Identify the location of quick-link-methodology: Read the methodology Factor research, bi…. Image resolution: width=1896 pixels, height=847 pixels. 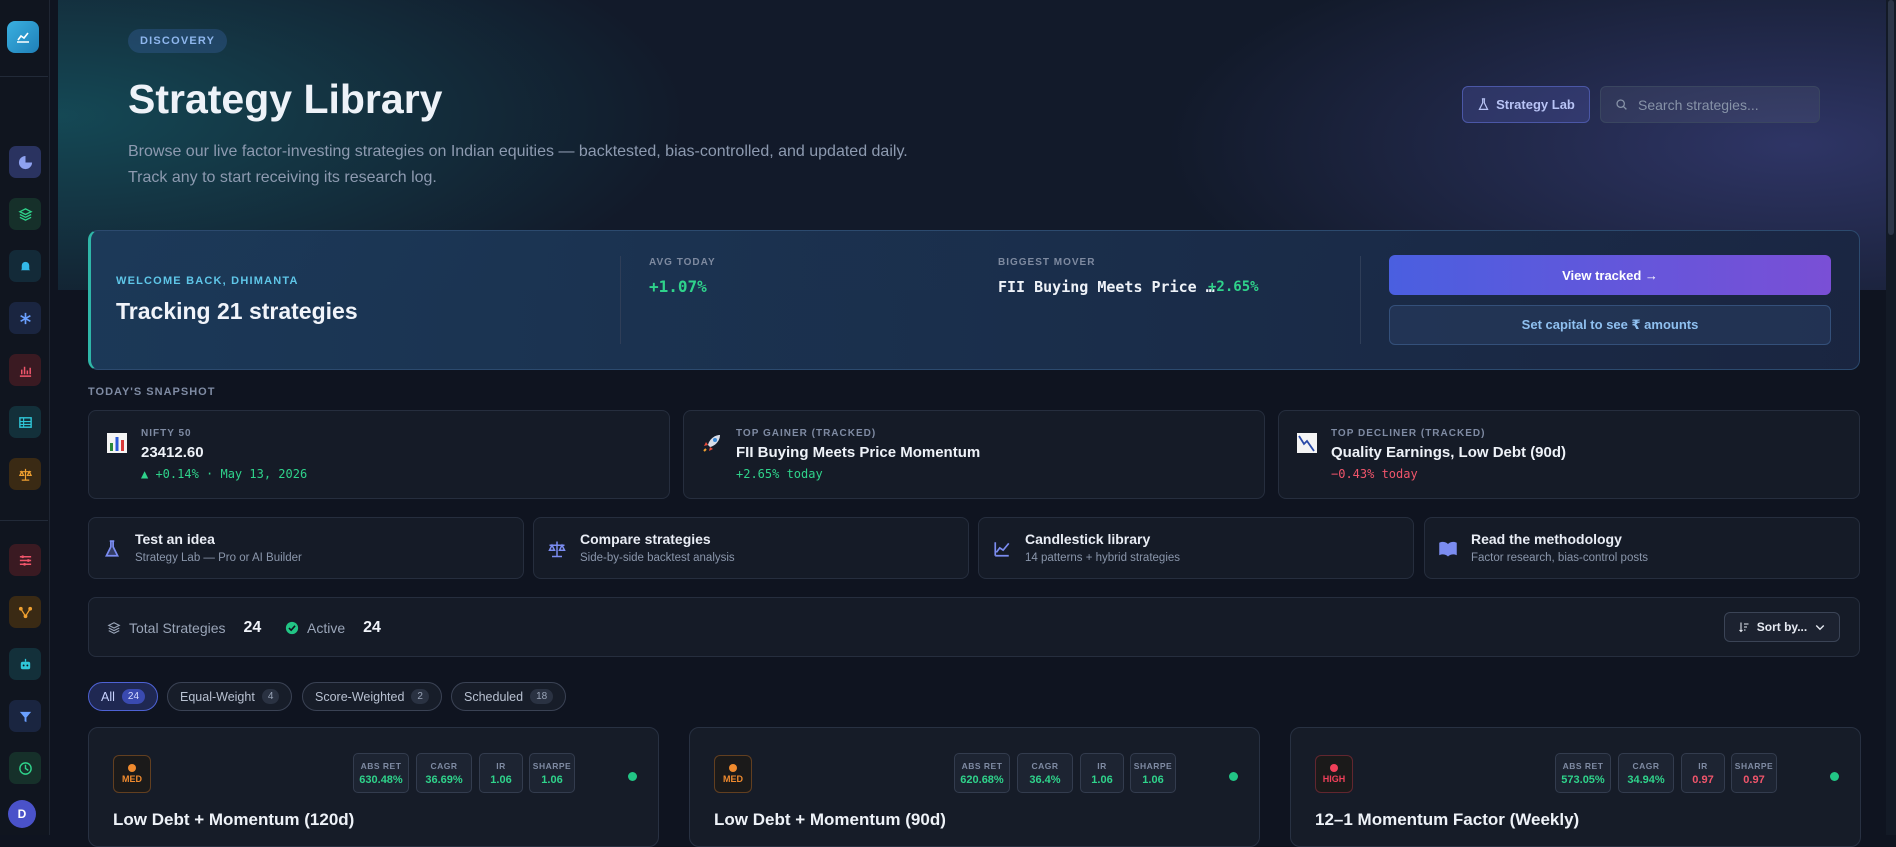
(1642, 548).